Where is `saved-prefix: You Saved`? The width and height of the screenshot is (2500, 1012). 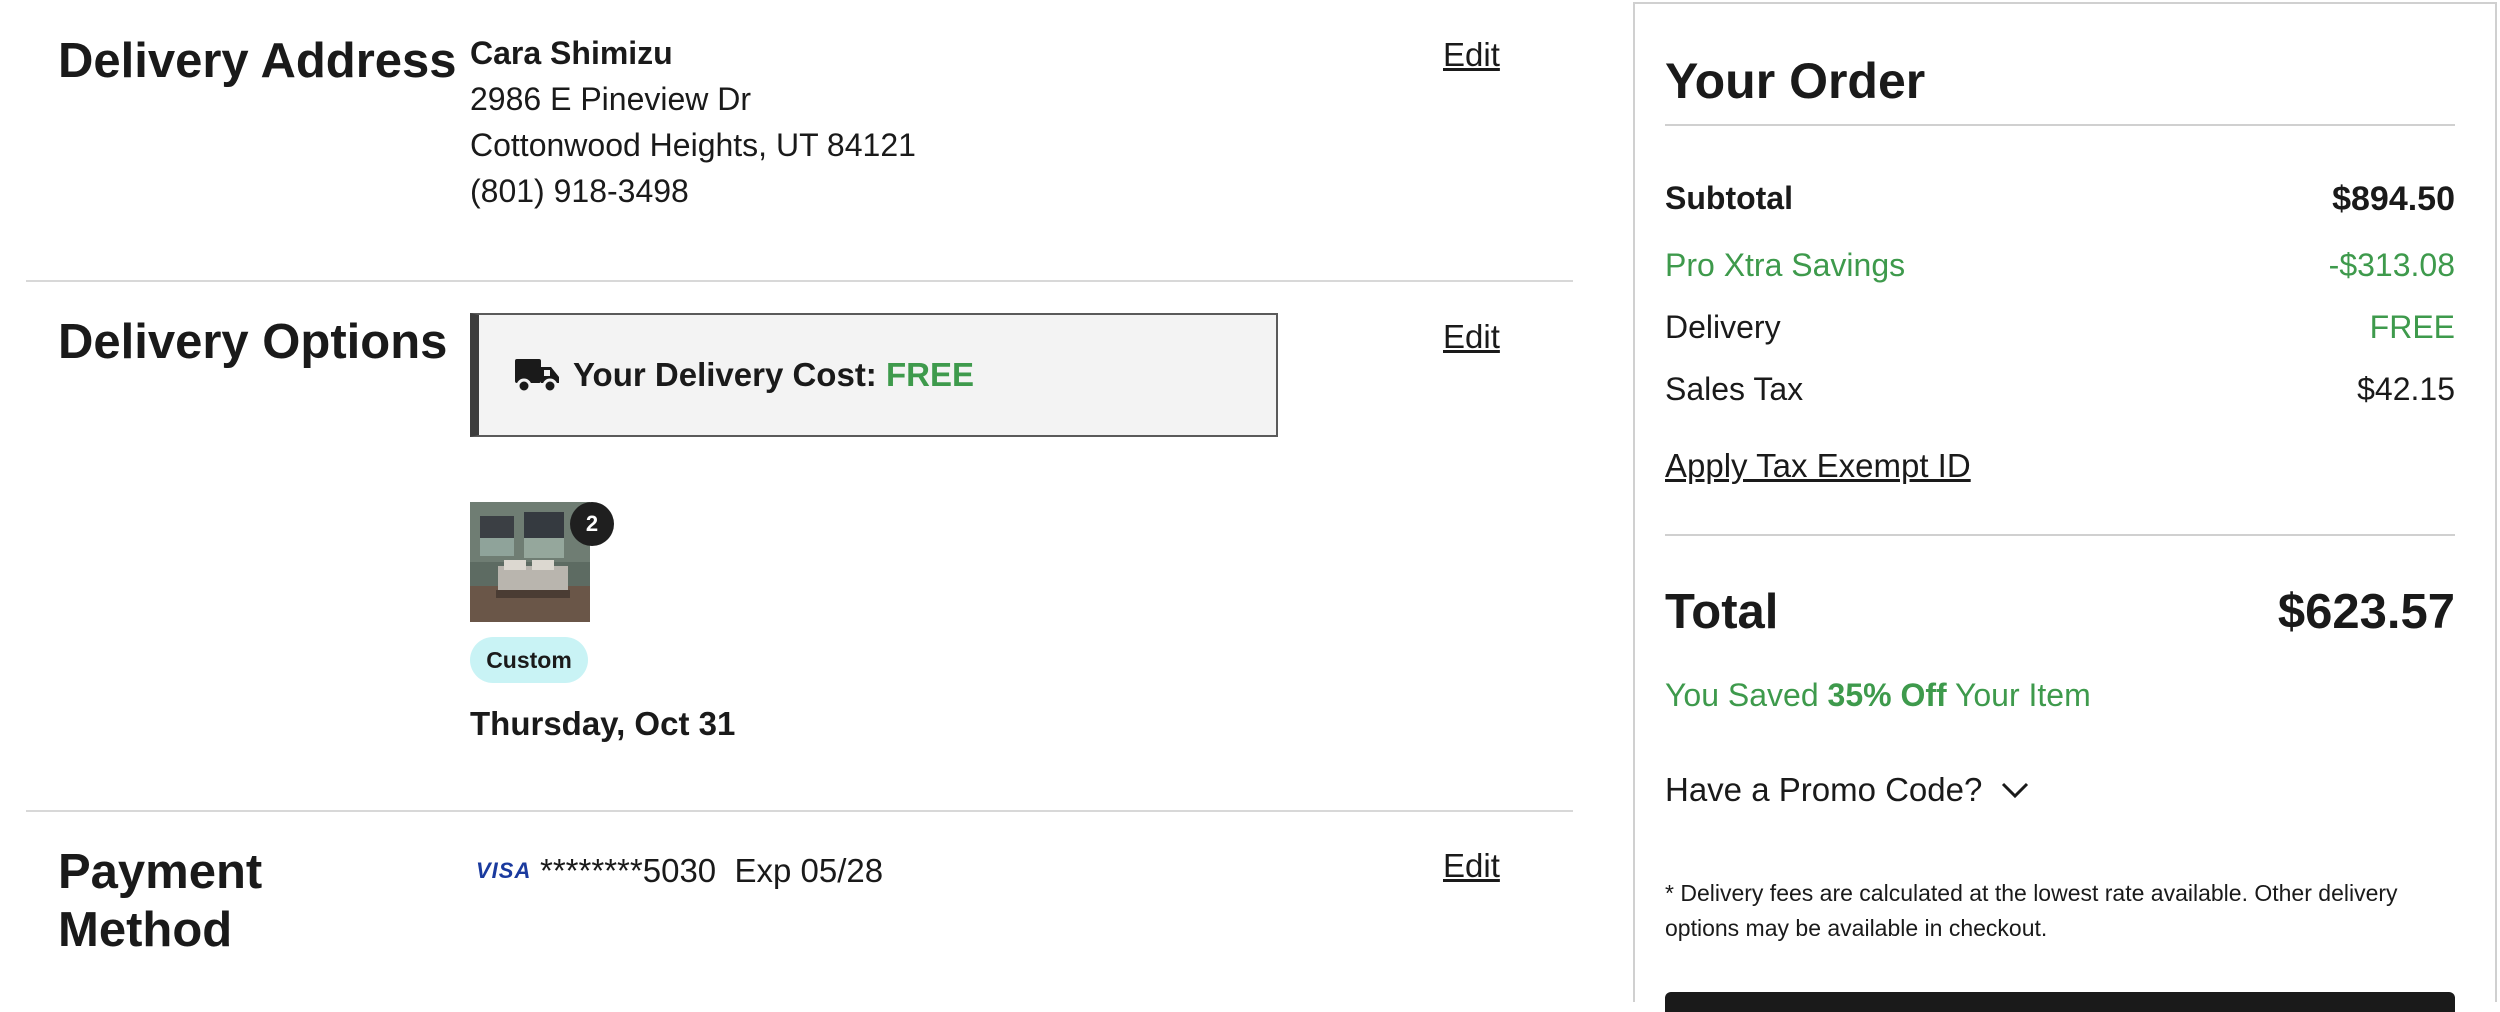
saved-prefix: You Saved is located at coordinates (1742, 695).